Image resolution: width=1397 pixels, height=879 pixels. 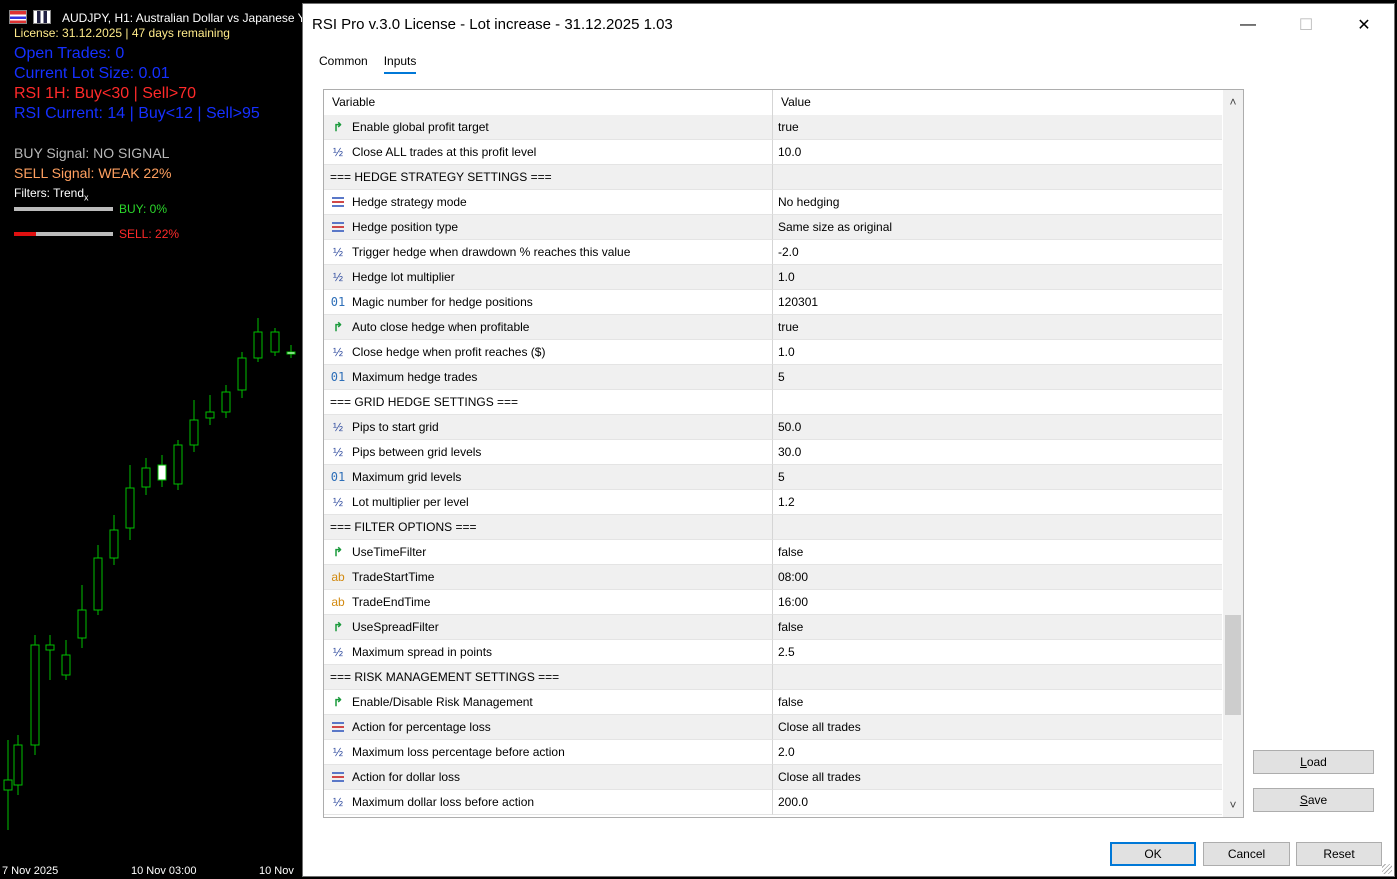 I want to click on table-row: 01 Maximum grid levels 5, so click(x=773, y=477).